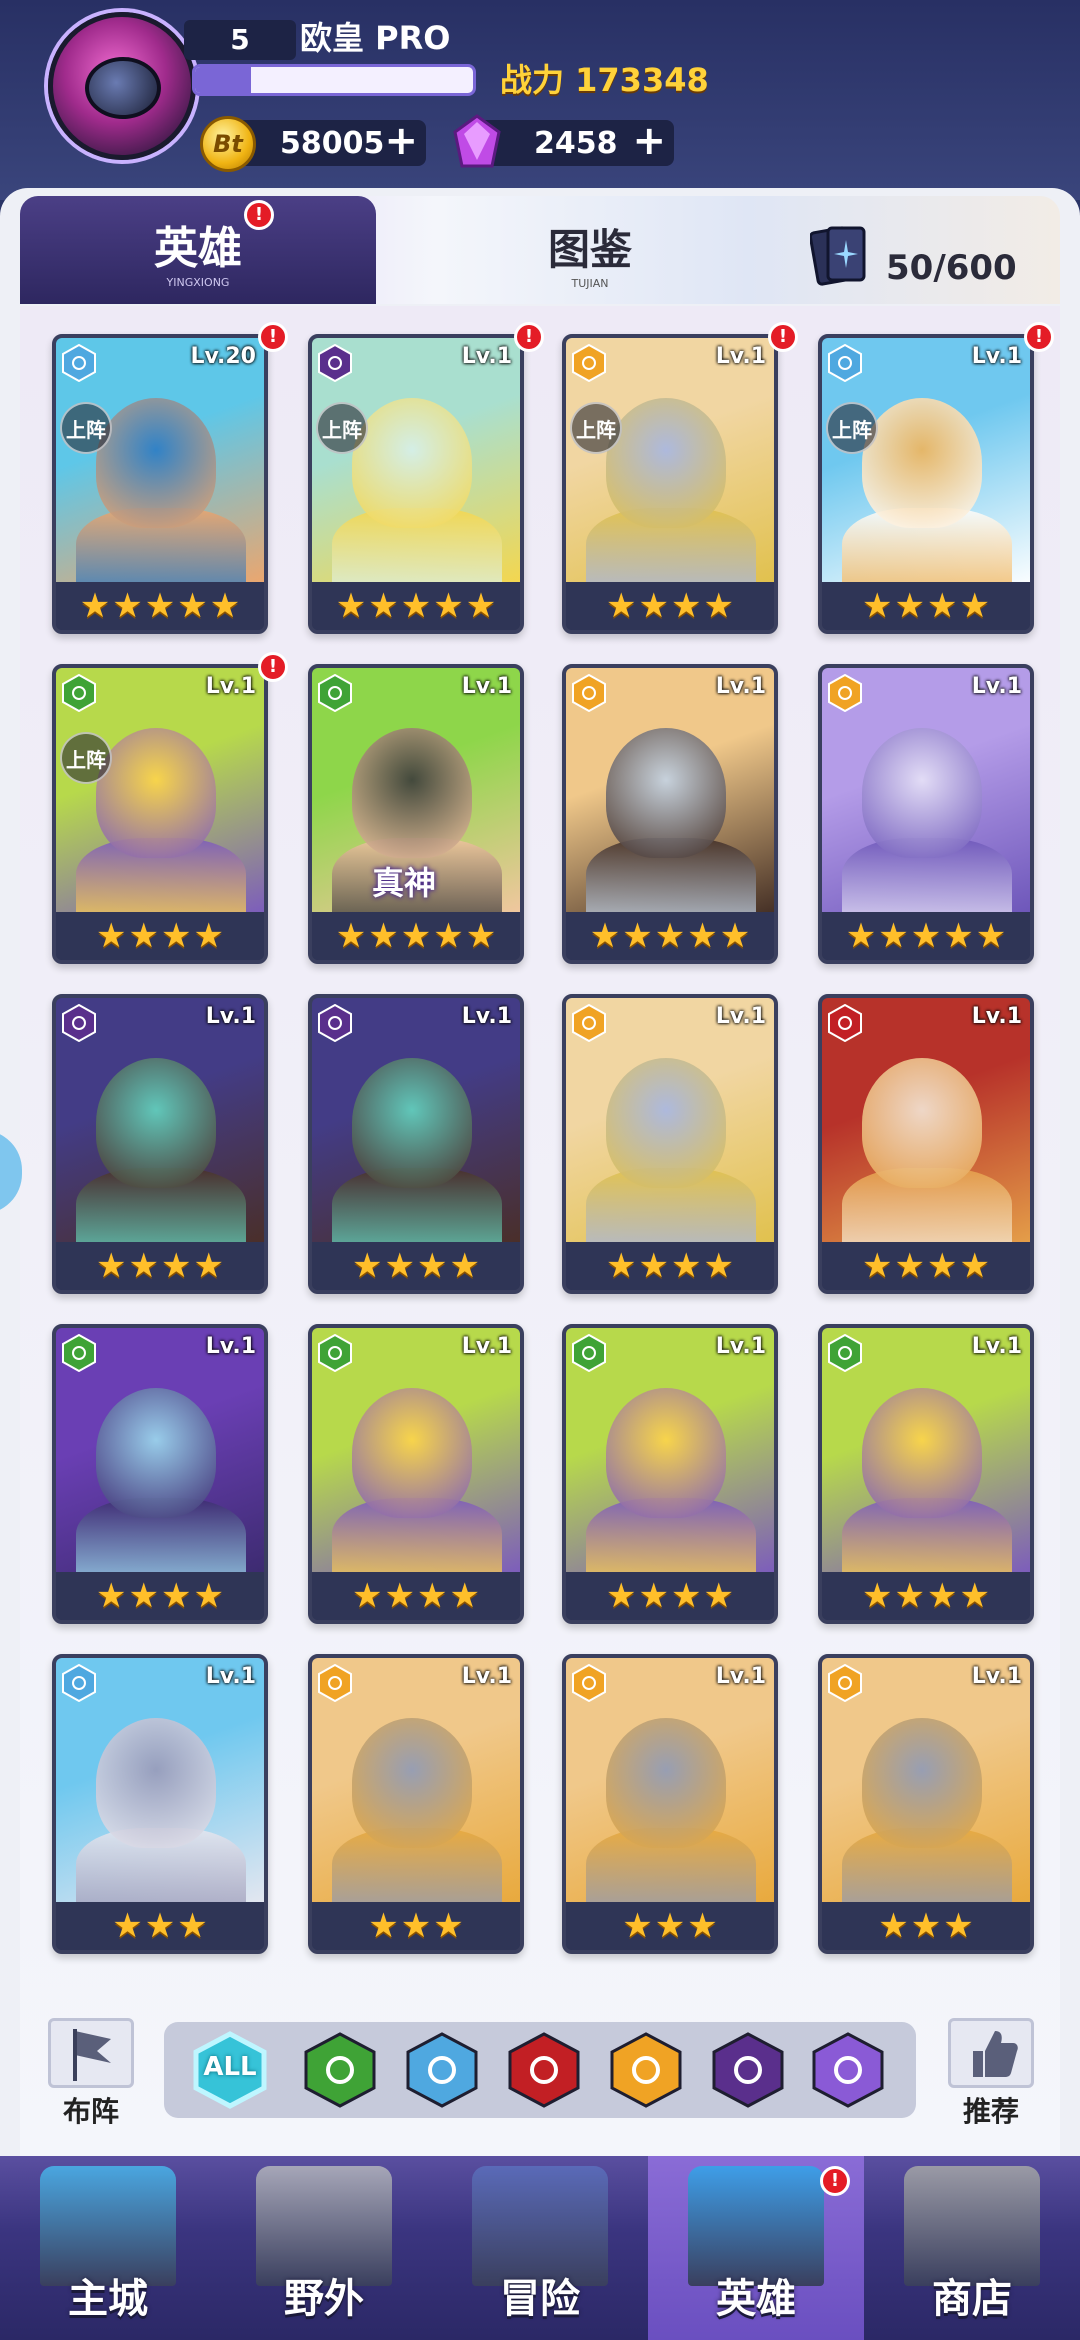  What do you see at coordinates (529, 337) in the screenshot?
I see `notification-badge: !` at bounding box center [529, 337].